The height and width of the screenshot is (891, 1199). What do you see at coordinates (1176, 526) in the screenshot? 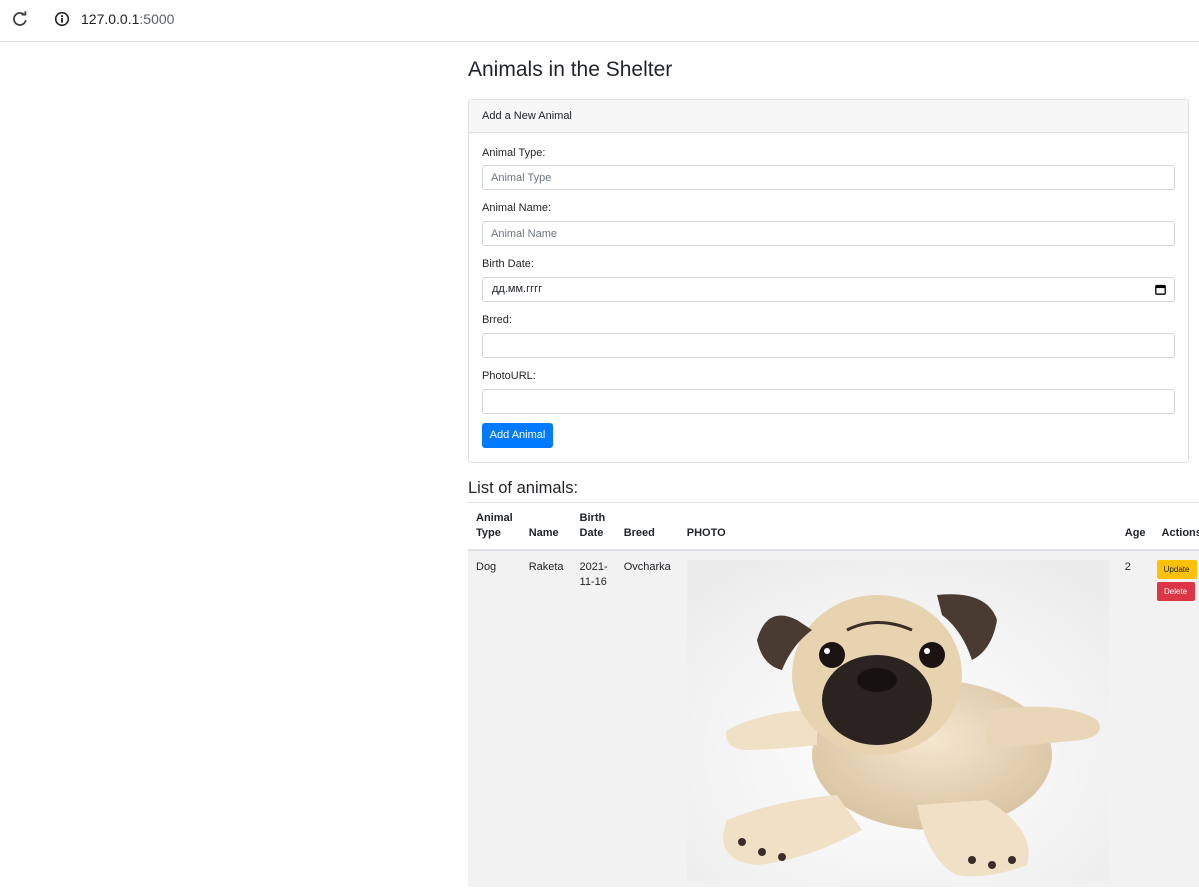
I see `column-header-actions: Actions` at bounding box center [1176, 526].